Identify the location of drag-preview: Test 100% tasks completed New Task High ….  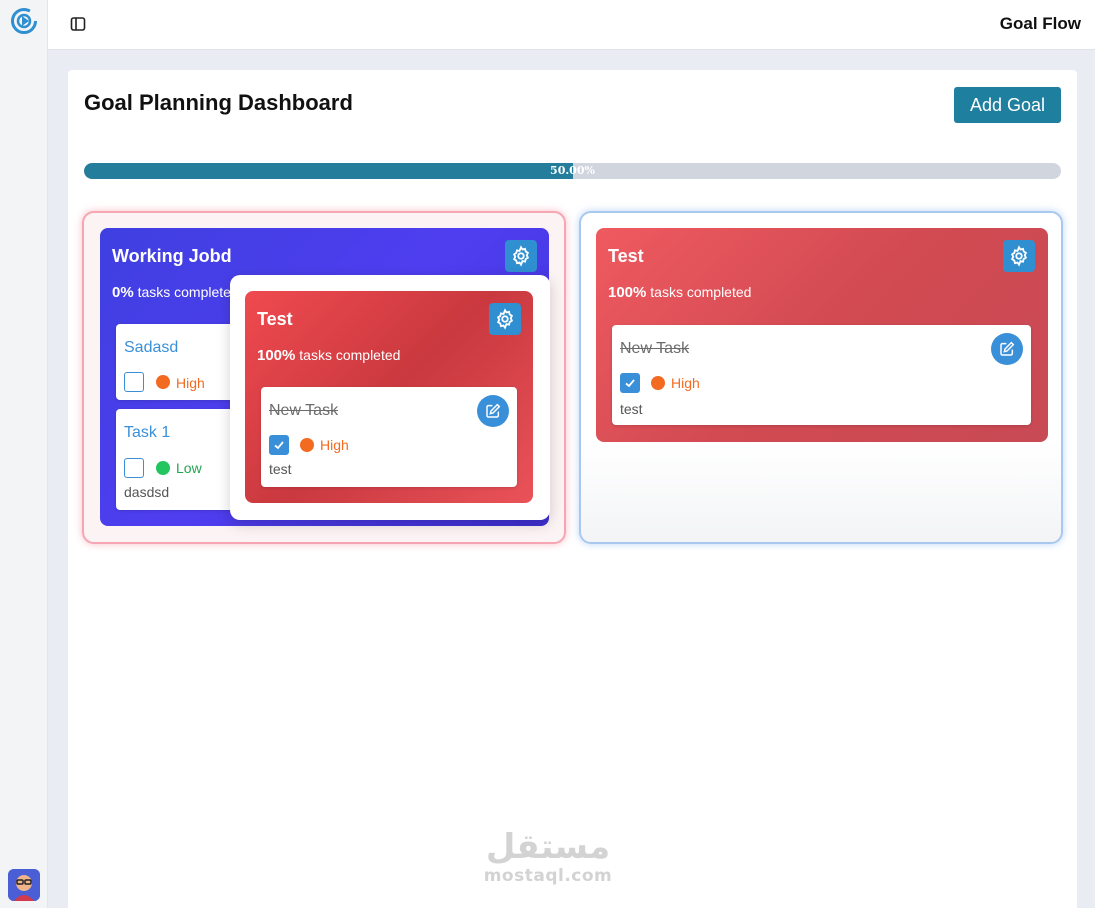
(390, 397).